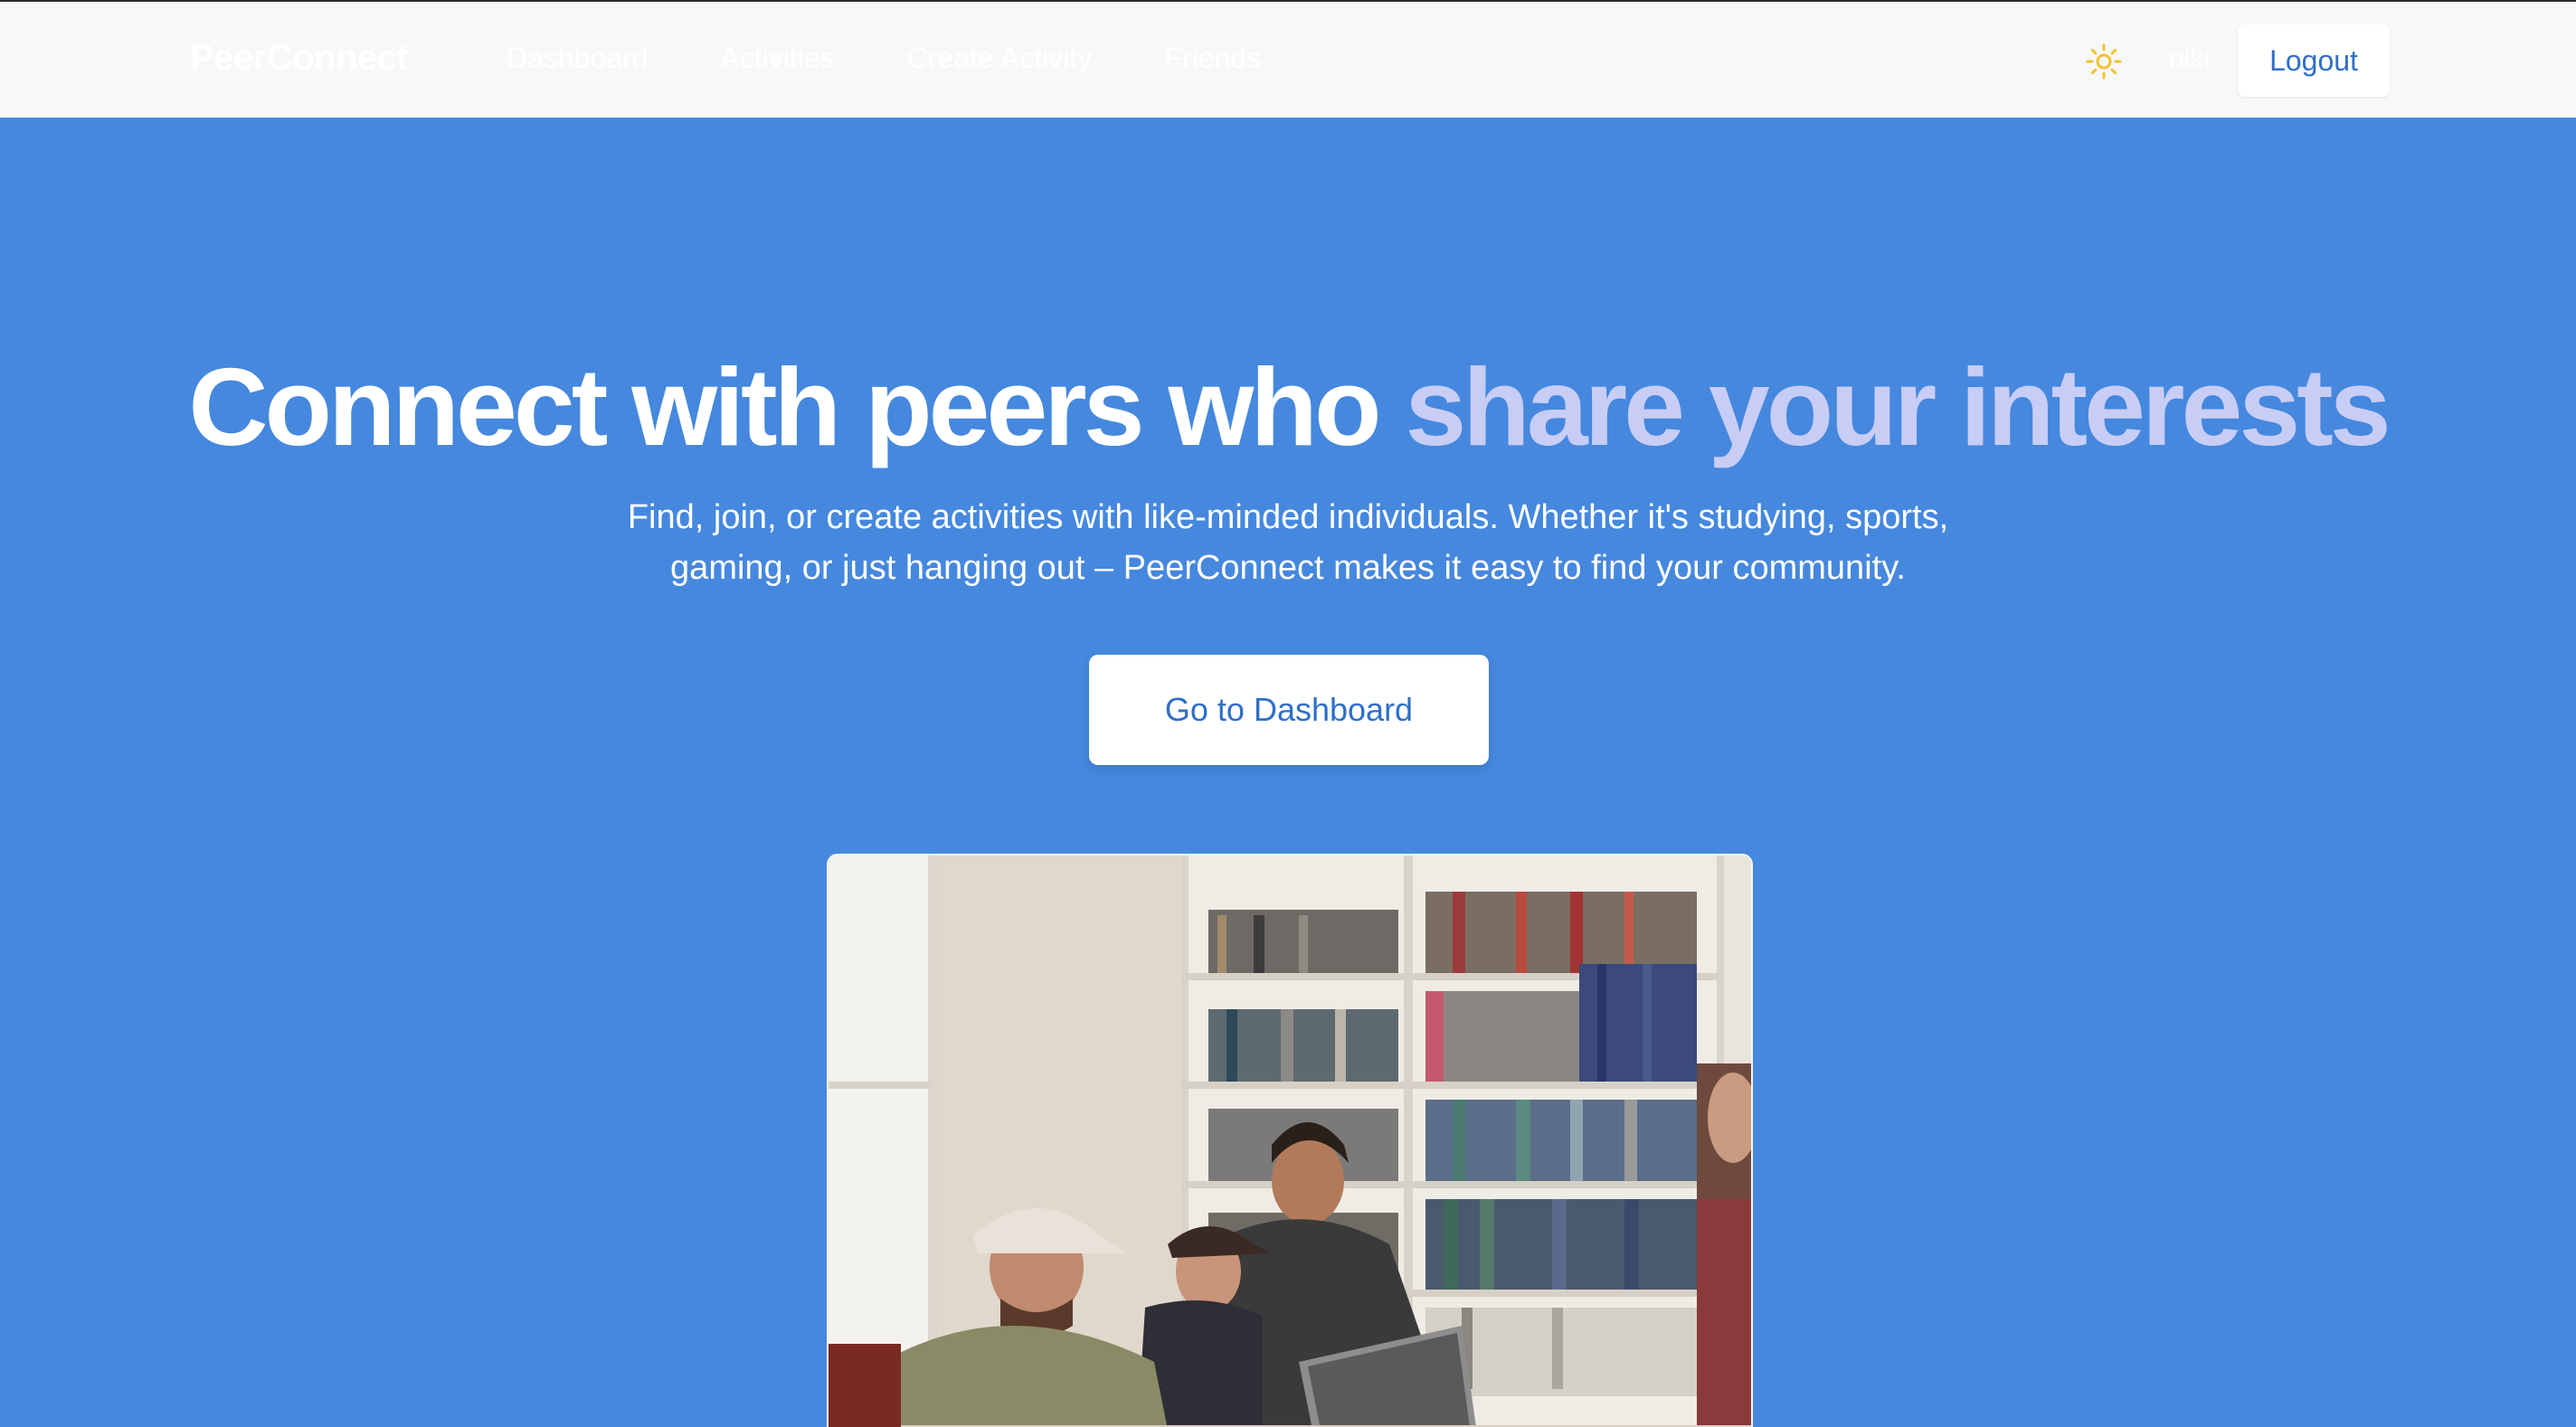 This screenshot has height=1427, width=2576. What do you see at coordinates (299, 59) in the screenshot?
I see `brand-logo: PeerConnect` at bounding box center [299, 59].